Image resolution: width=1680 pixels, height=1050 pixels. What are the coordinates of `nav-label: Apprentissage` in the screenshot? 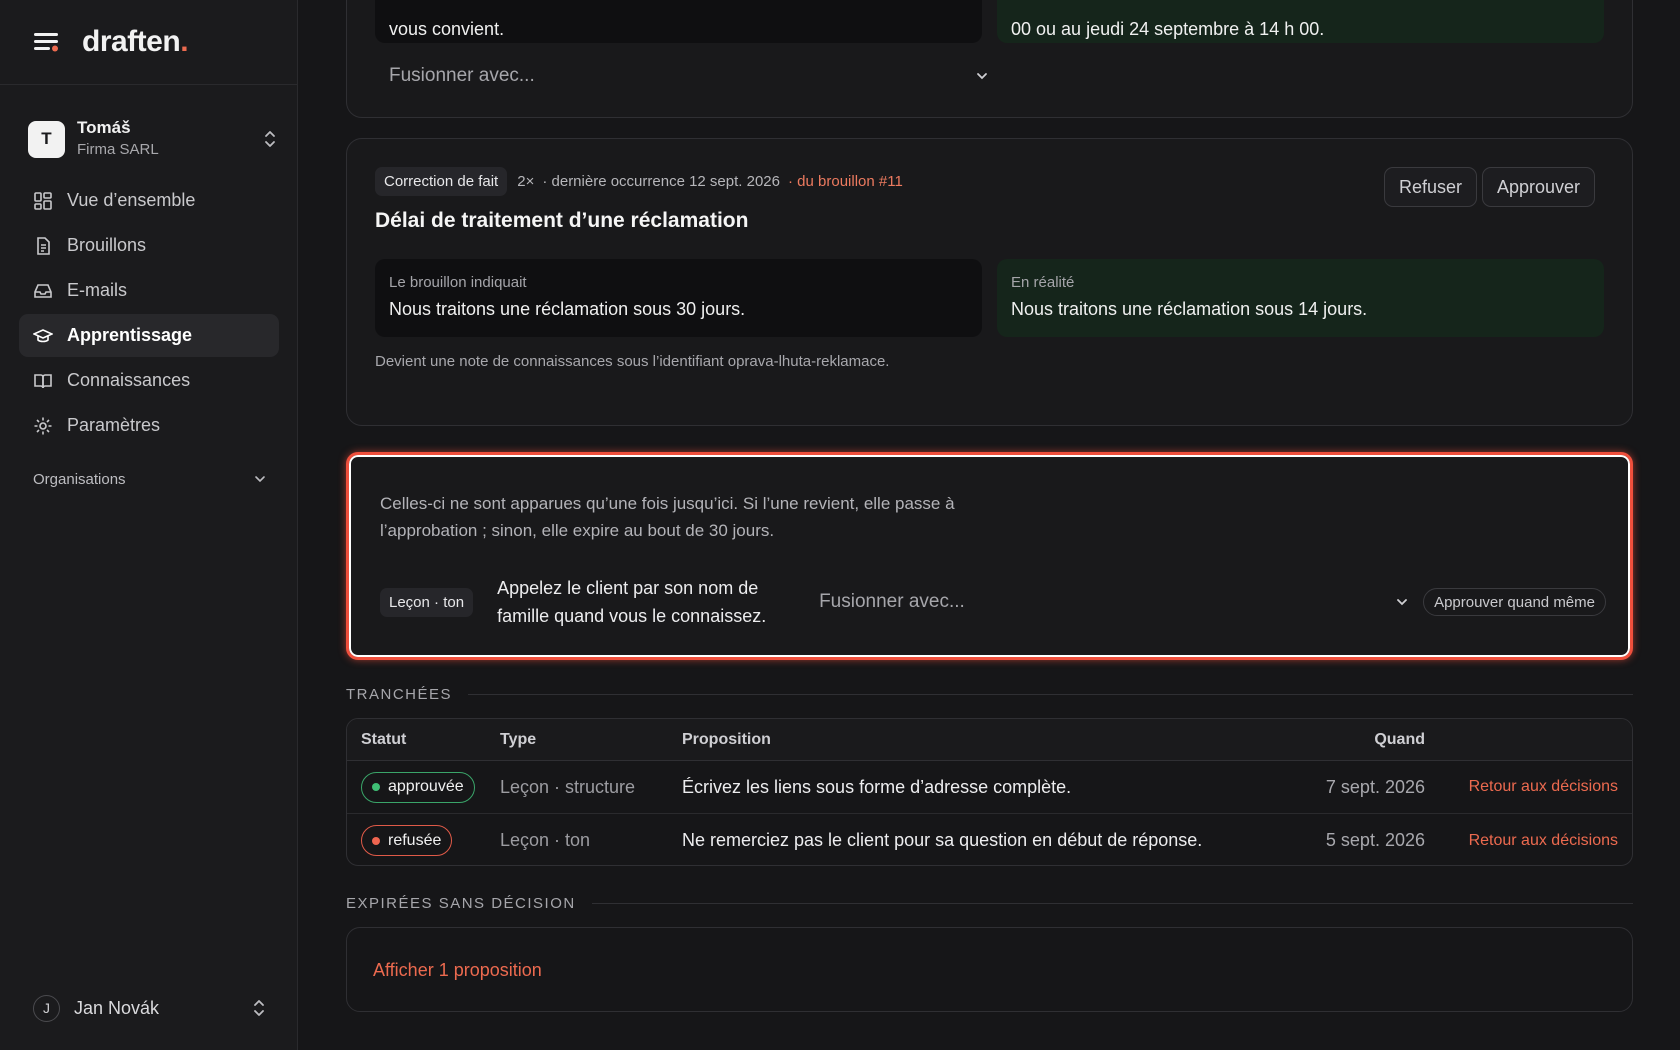 It's located at (130, 335).